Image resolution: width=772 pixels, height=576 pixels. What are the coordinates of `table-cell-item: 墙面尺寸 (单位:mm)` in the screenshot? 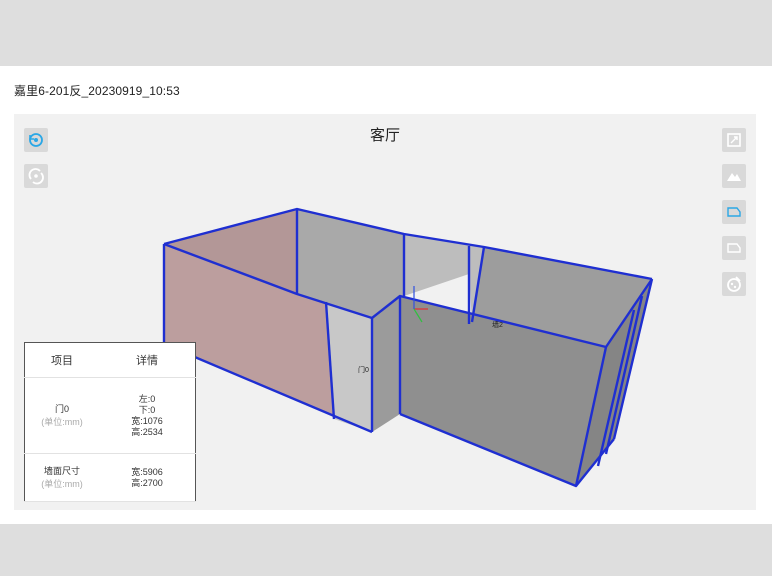 It's located at (61, 477).